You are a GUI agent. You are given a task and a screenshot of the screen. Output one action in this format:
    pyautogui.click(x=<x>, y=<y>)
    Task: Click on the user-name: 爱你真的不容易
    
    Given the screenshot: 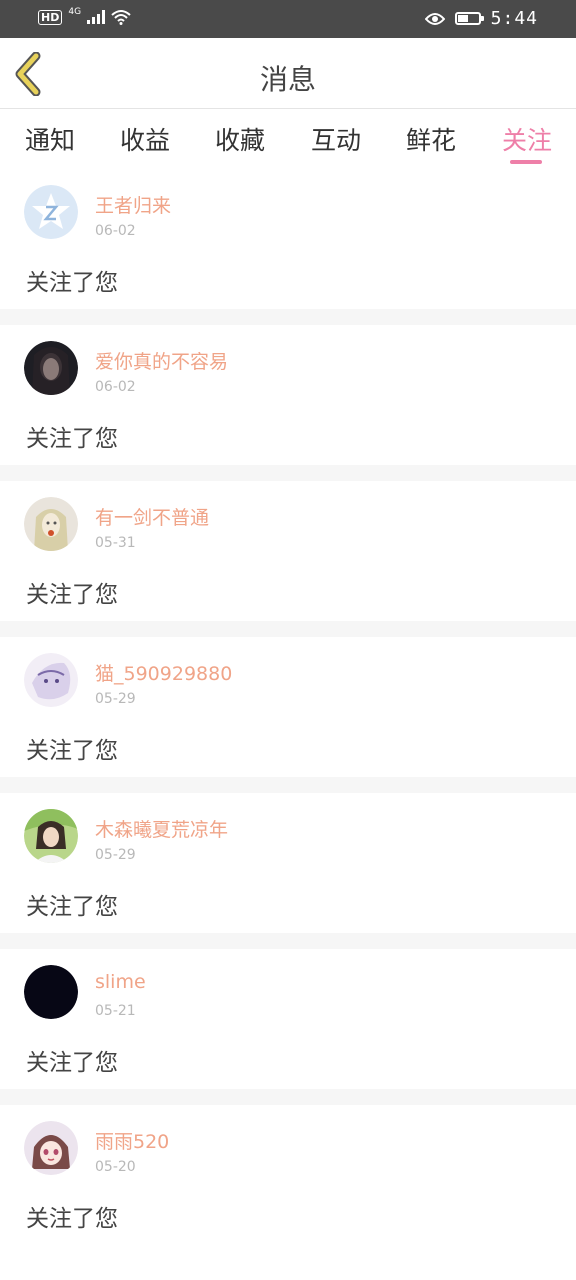 What is the action you would take?
    pyautogui.click(x=161, y=360)
    